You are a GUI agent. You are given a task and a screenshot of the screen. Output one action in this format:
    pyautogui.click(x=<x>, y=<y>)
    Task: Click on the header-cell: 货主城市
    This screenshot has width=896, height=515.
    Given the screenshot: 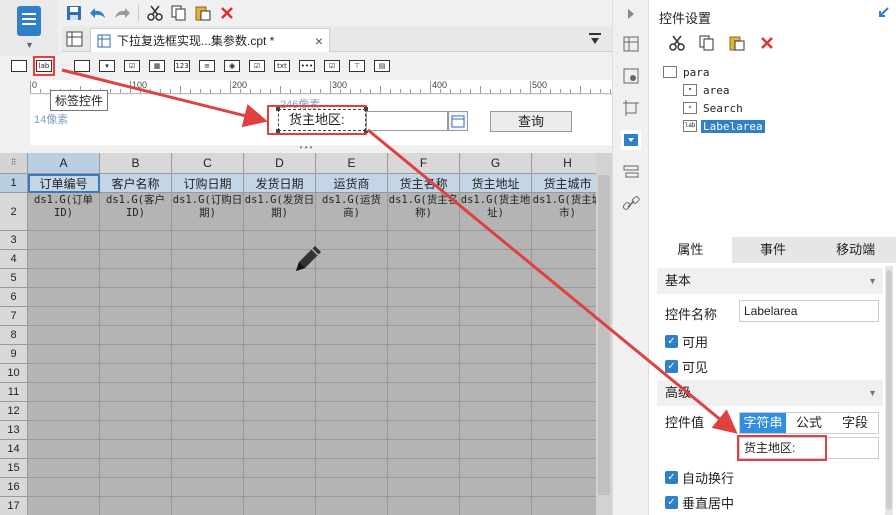 What is the action you would take?
    pyautogui.click(x=568, y=183)
    